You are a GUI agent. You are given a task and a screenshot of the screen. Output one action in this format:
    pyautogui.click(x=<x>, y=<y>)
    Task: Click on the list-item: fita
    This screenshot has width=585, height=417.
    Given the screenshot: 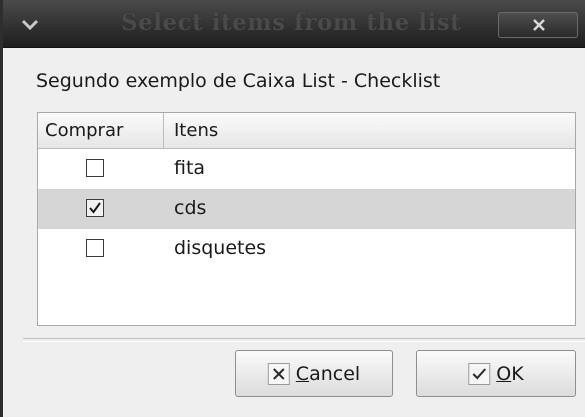 What is the action you would take?
    pyautogui.click(x=306, y=169)
    